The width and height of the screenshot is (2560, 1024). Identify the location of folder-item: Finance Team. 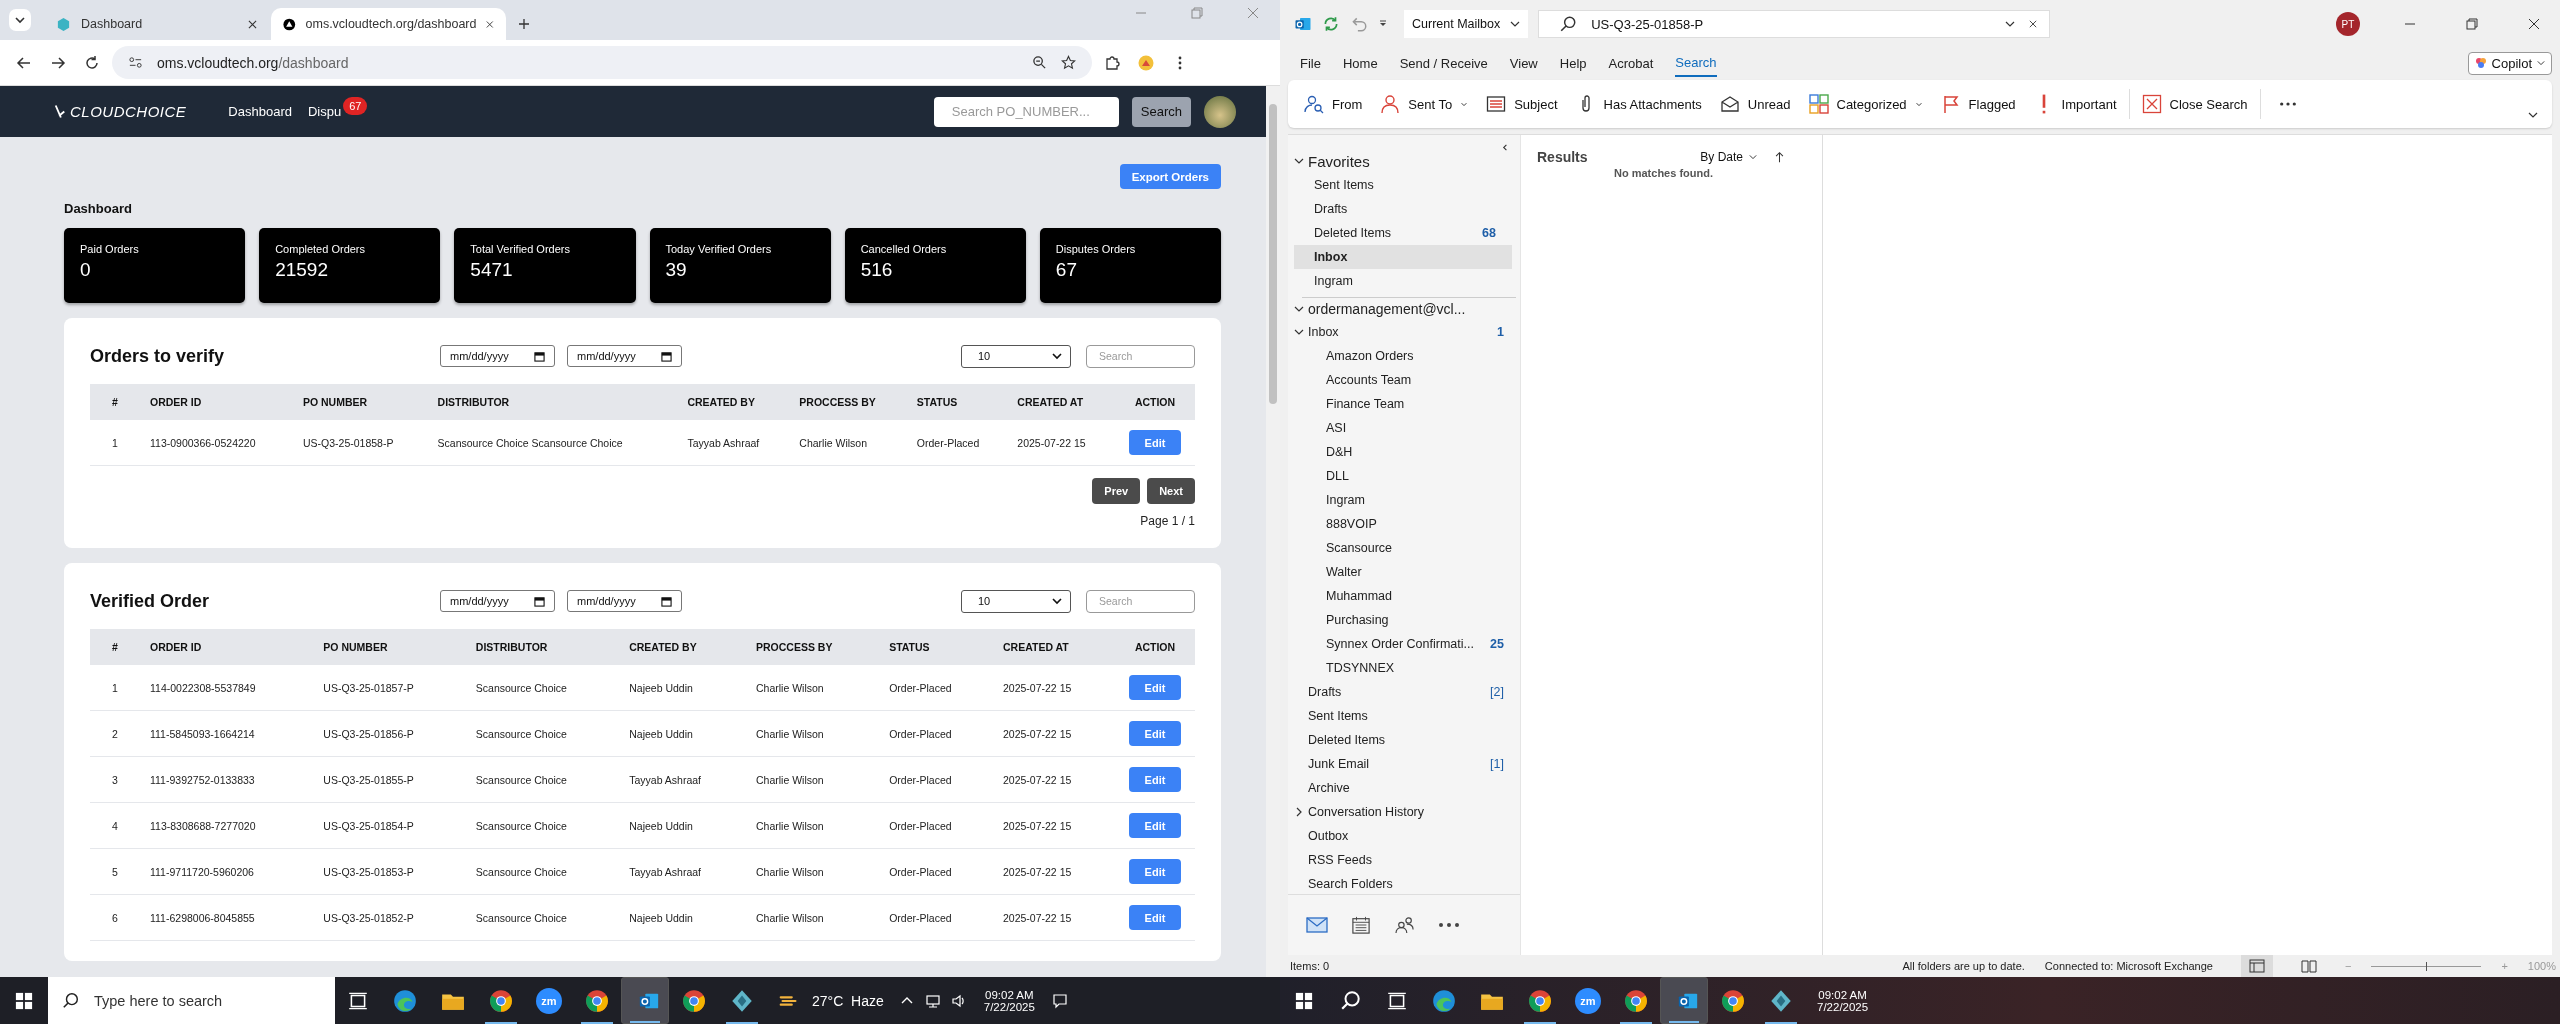
(1415, 404).